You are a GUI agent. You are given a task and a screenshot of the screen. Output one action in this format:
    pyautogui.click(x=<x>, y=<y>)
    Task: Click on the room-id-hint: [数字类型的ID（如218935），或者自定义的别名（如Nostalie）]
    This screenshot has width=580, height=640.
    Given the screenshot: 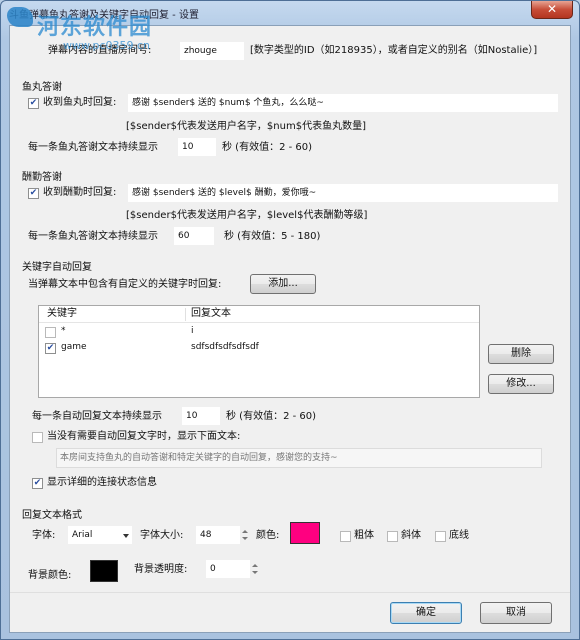 What is the action you would take?
    pyautogui.click(x=394, y=50)
    